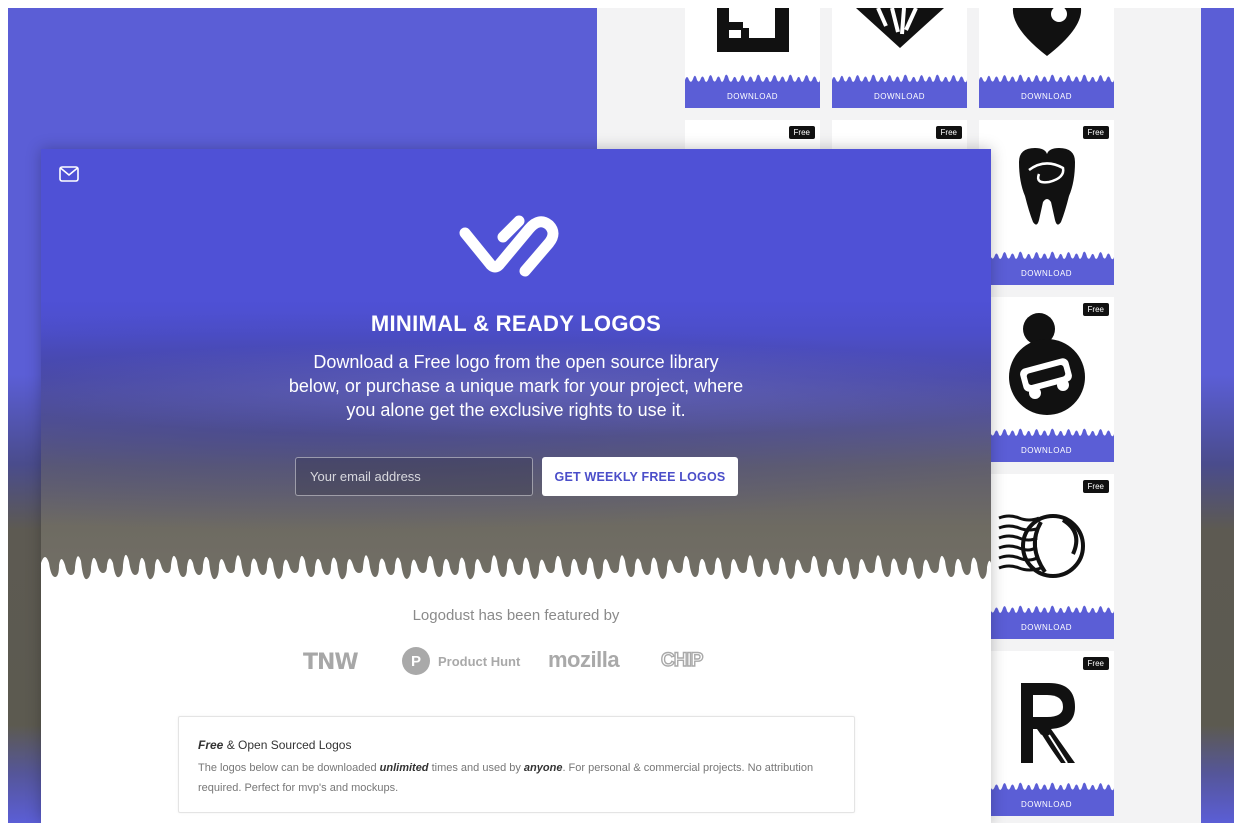  What do you see at coordinates (543, 768) in the screenshot?
I see `info-body-anyone: anyone` at bounding box center [543, 768].